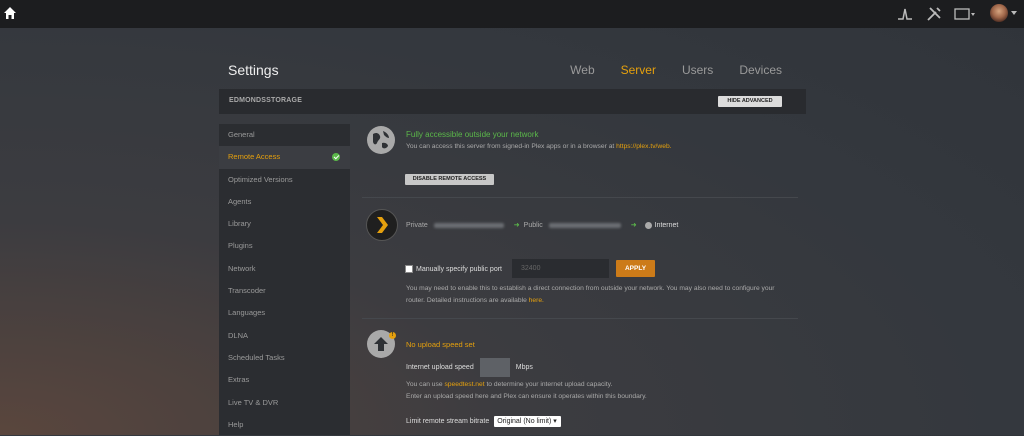 Image resolution: width=1024 pixels, height=436 pixels. Describe the element at coordinates (284, 135) in the screenshot. I see `sidebar-item-general: General` at that location.